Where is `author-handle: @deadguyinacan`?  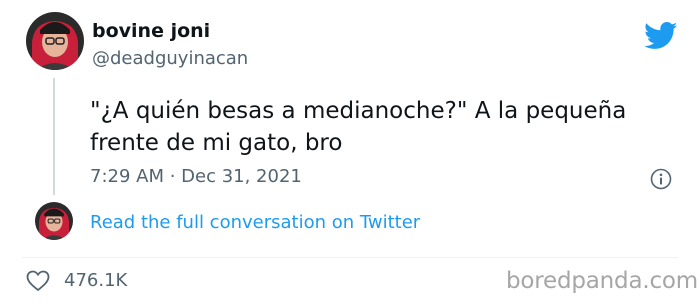
author-handle: @deadguyinacan is located at coordinates (170, 58).